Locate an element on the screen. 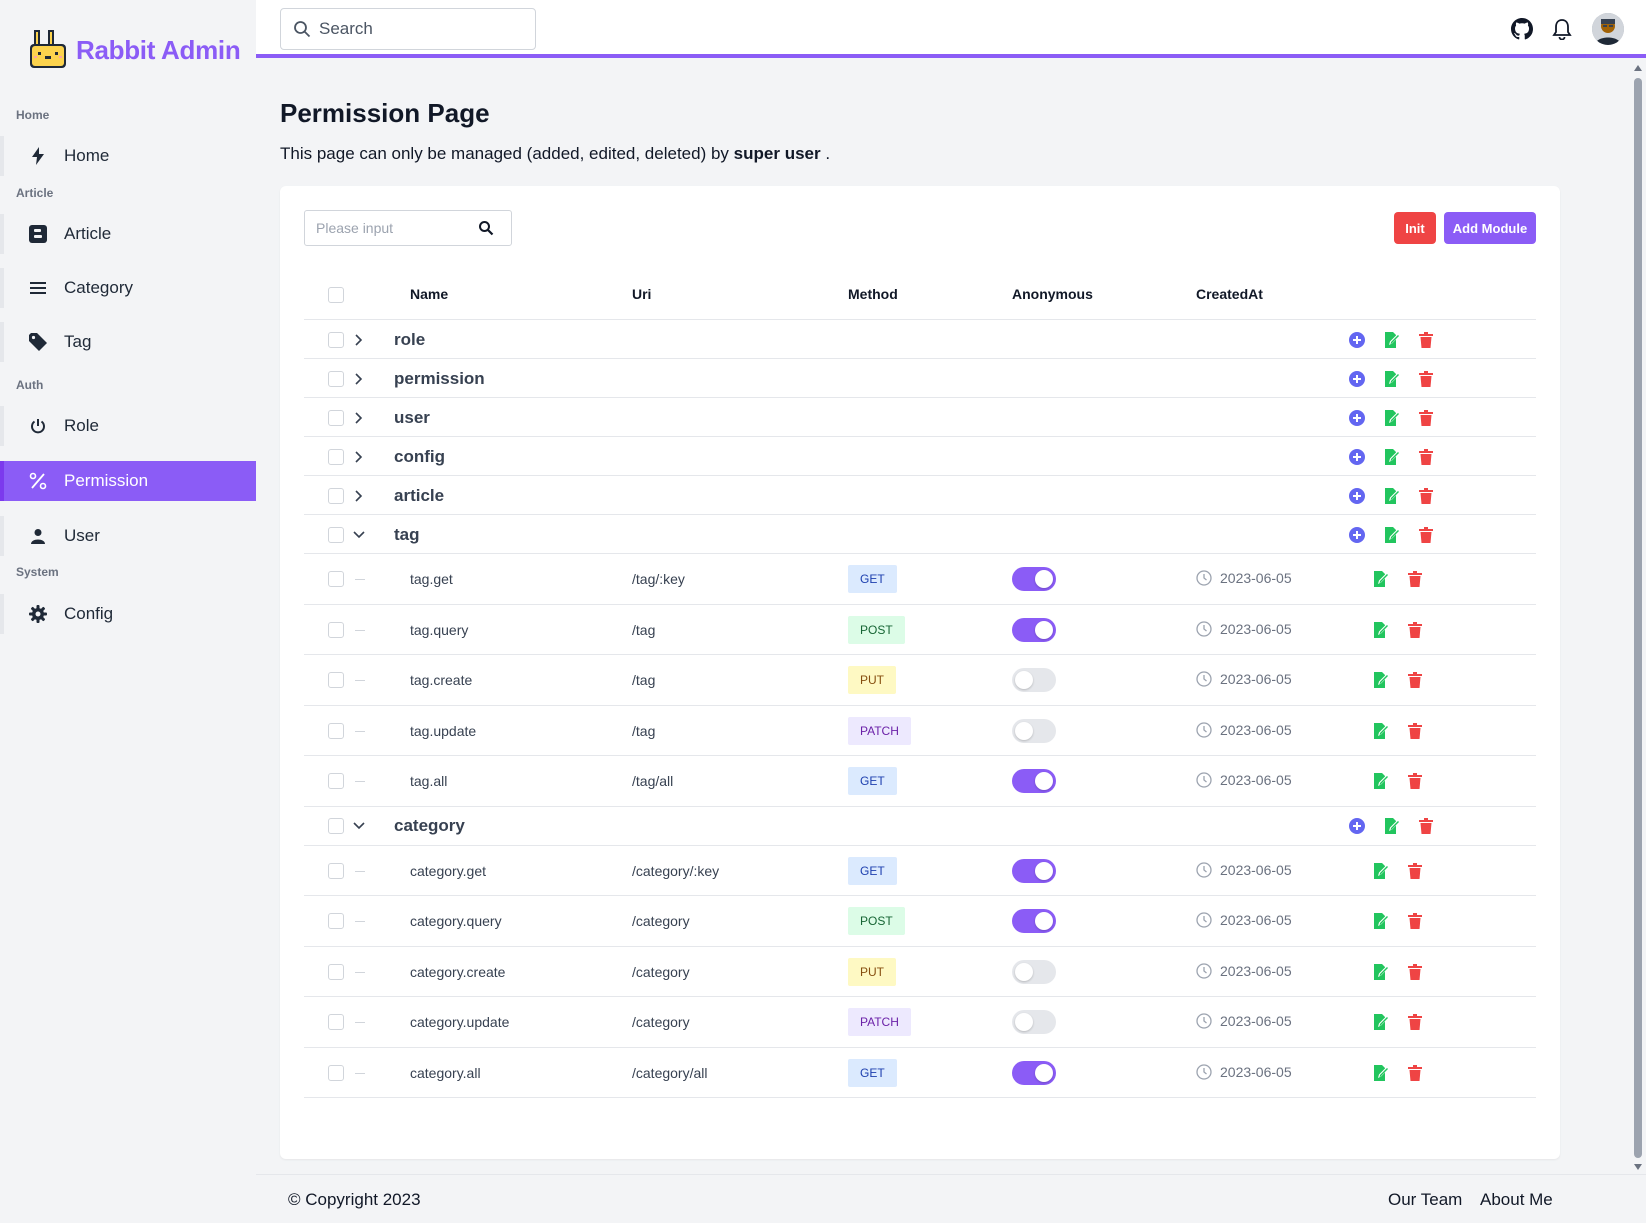  bell-icon is located at coordinates (1562, 29).